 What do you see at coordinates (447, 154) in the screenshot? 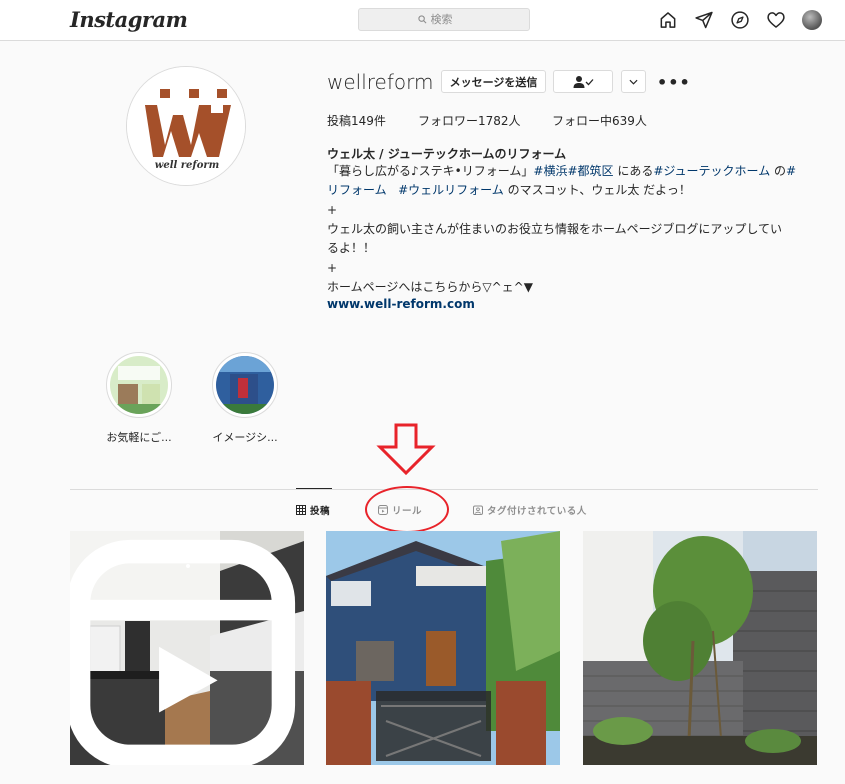
I see `bio-full-name: ウェル太 / ジューテックホームのリフォーム` at bounding box center [447, 154].